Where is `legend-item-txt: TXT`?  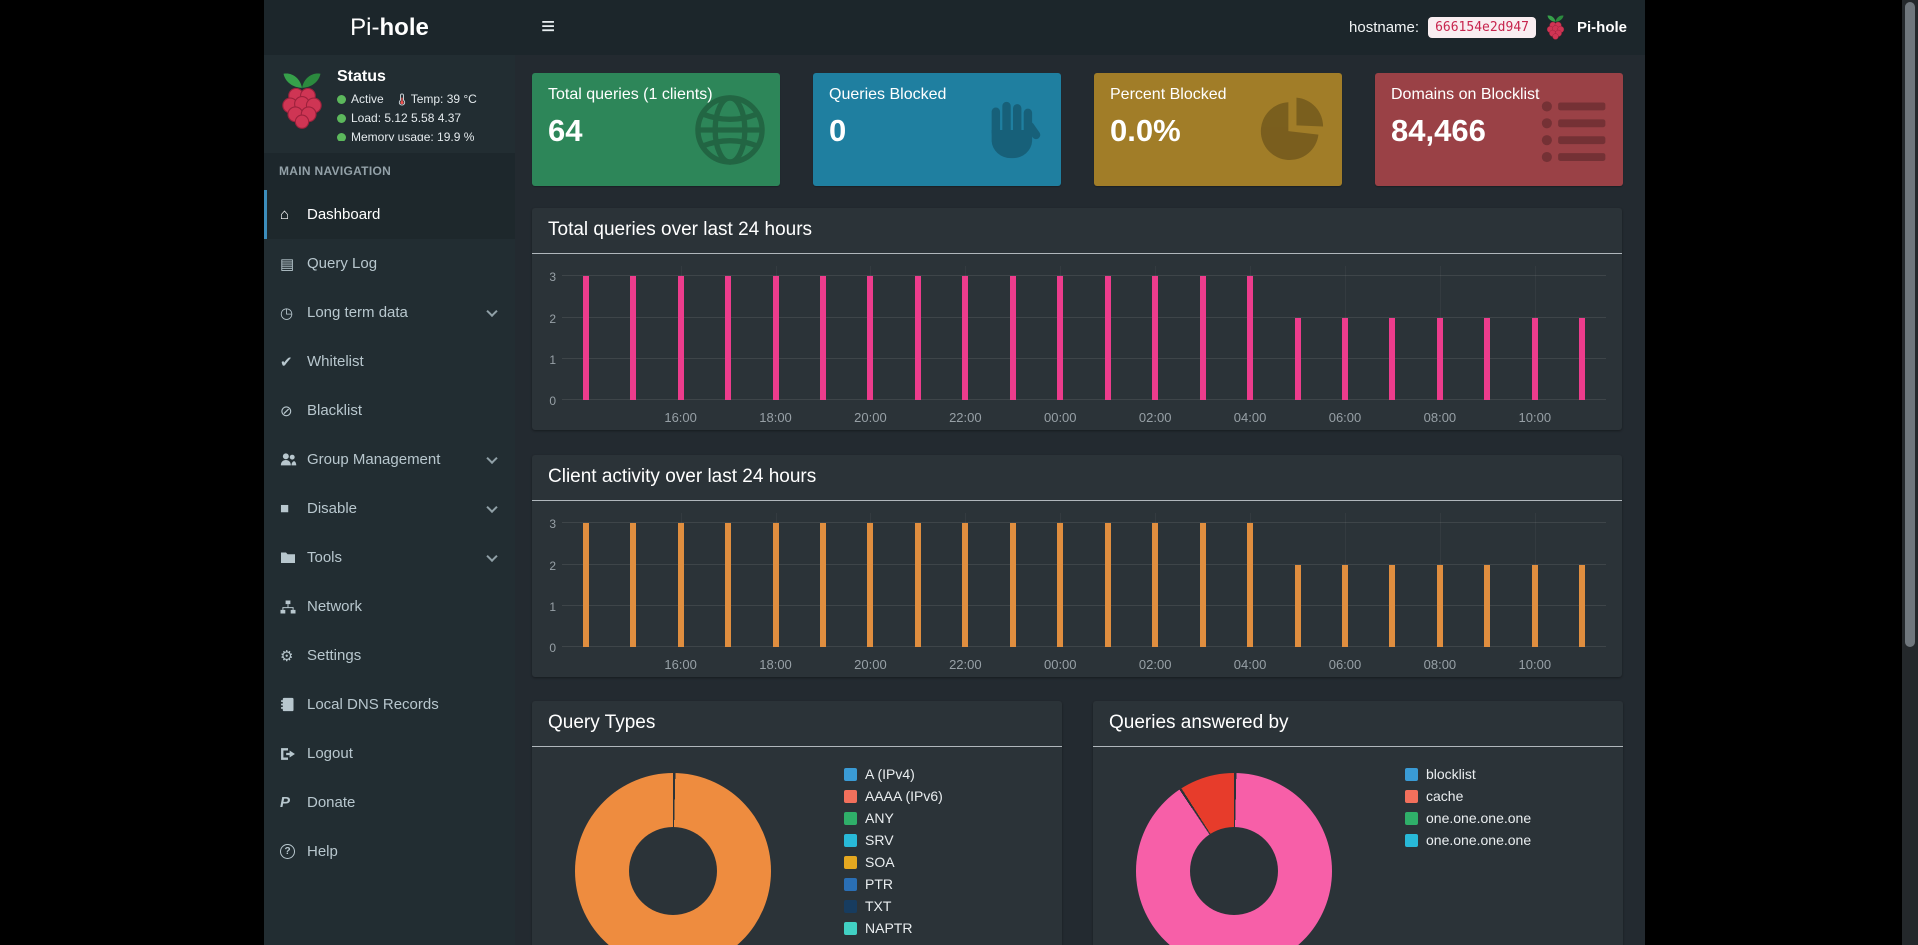 legend-item-txt: TXT is located at coordinates (893, 906).